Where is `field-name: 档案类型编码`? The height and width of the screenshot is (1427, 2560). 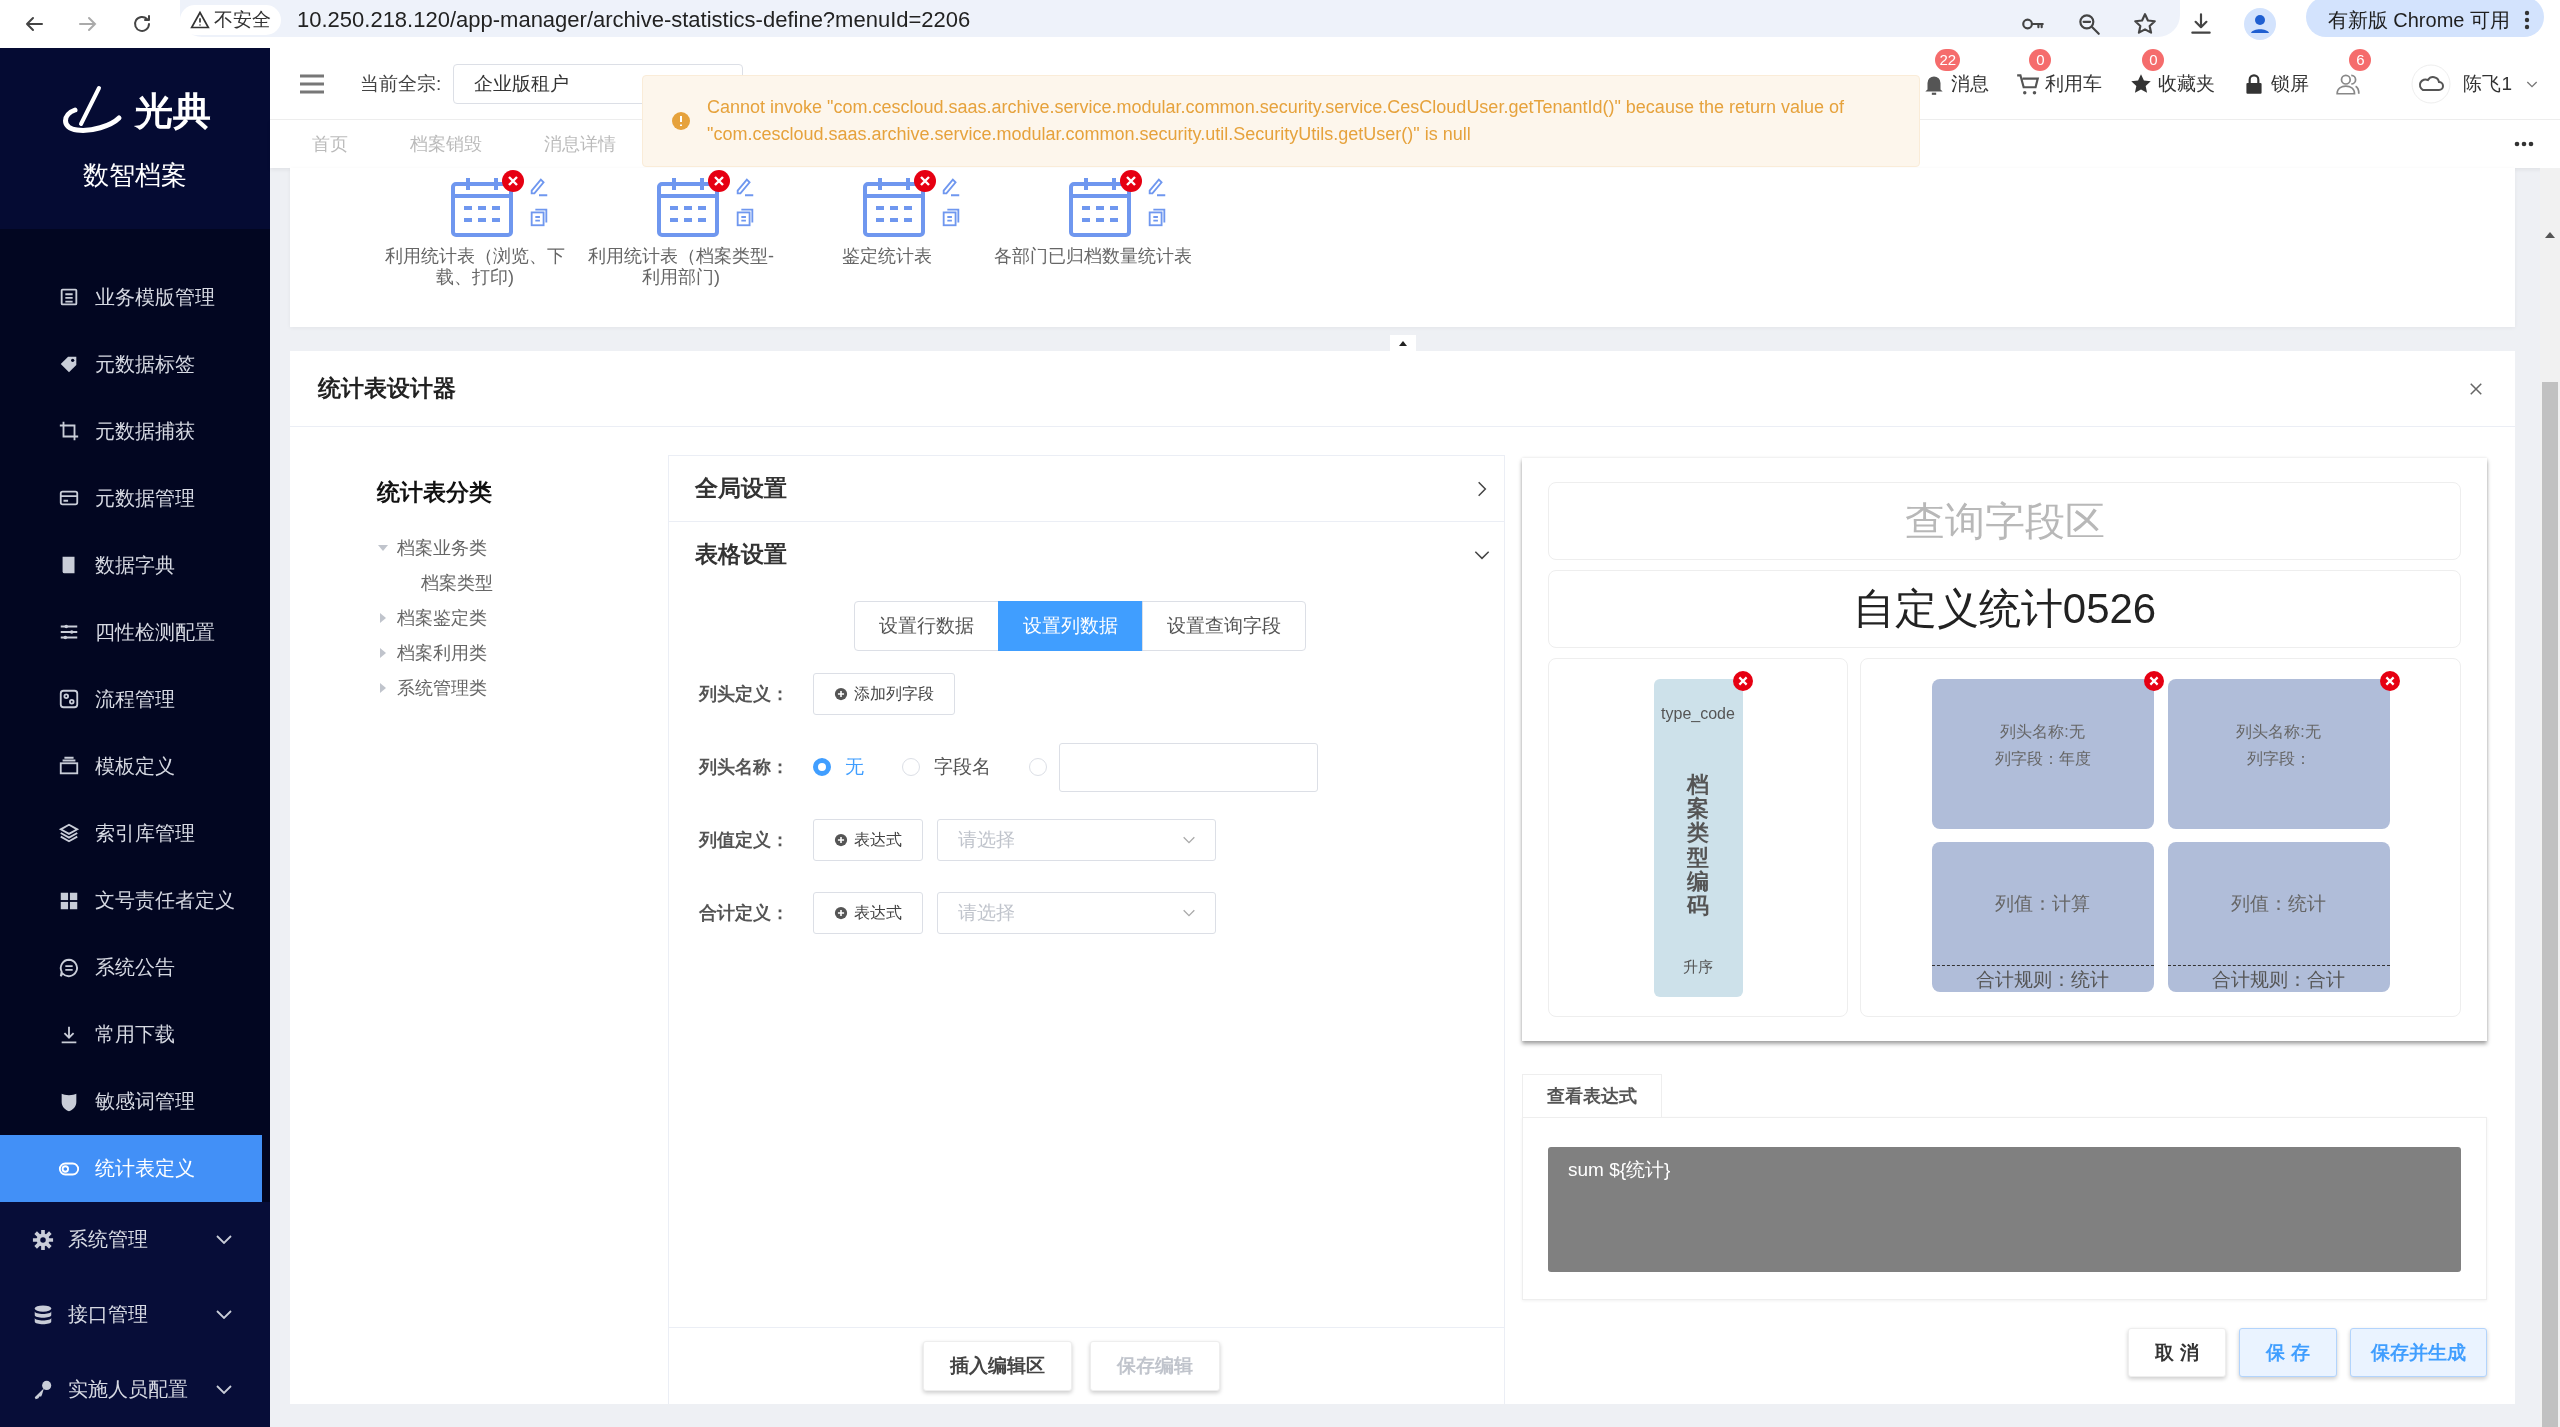
field-name: 档案类型编码 is located at coordinates (1698, 846).